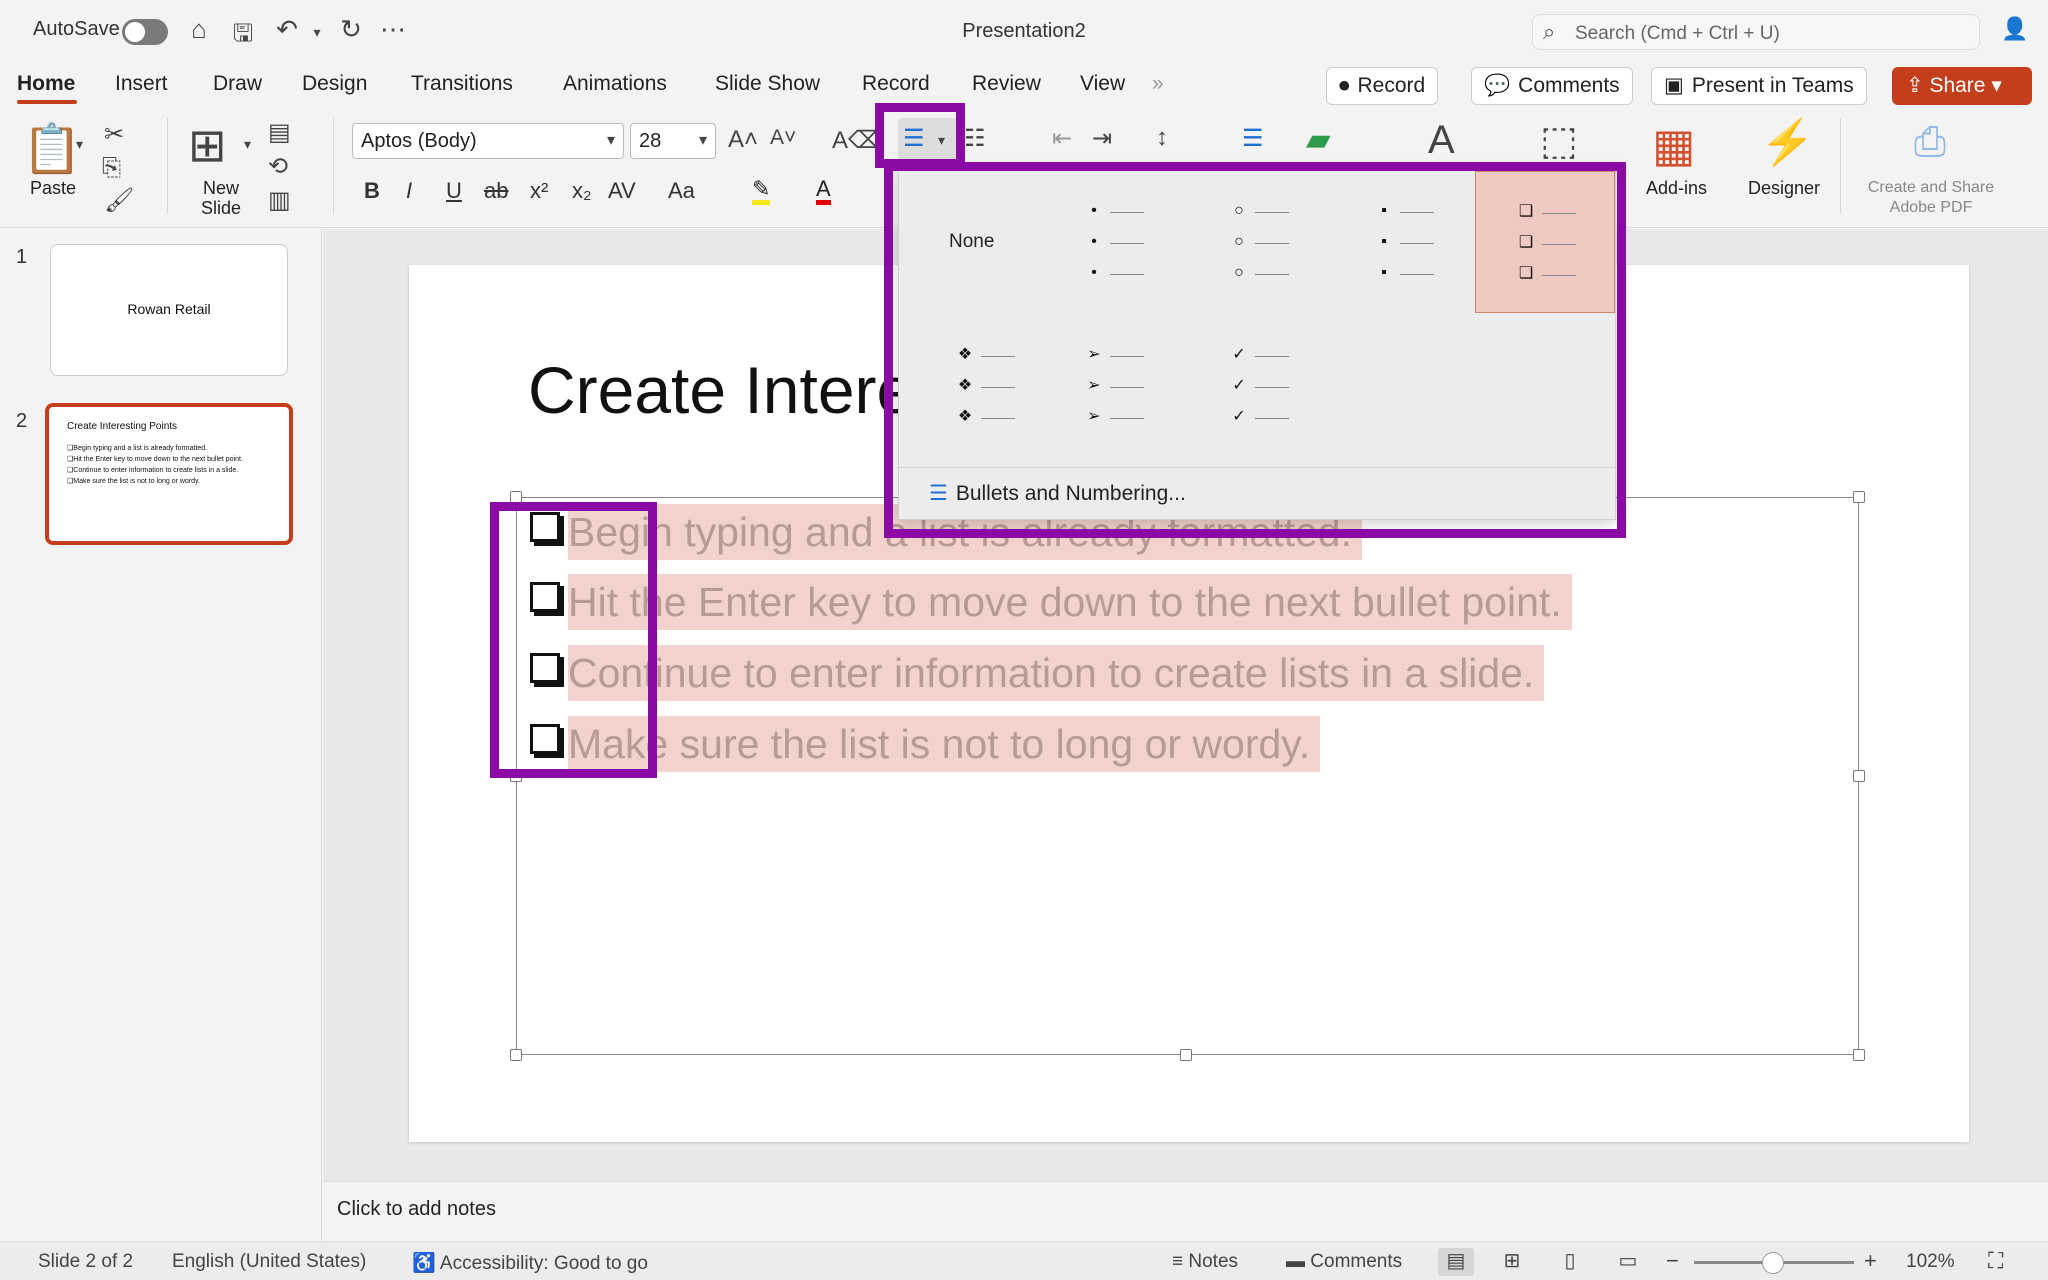 This screenshot has width=2048, height=1280. What do you see at coordinates (372, 191) in the screenshot?
I see `bold-button: B` at bounding box center [372, 191].